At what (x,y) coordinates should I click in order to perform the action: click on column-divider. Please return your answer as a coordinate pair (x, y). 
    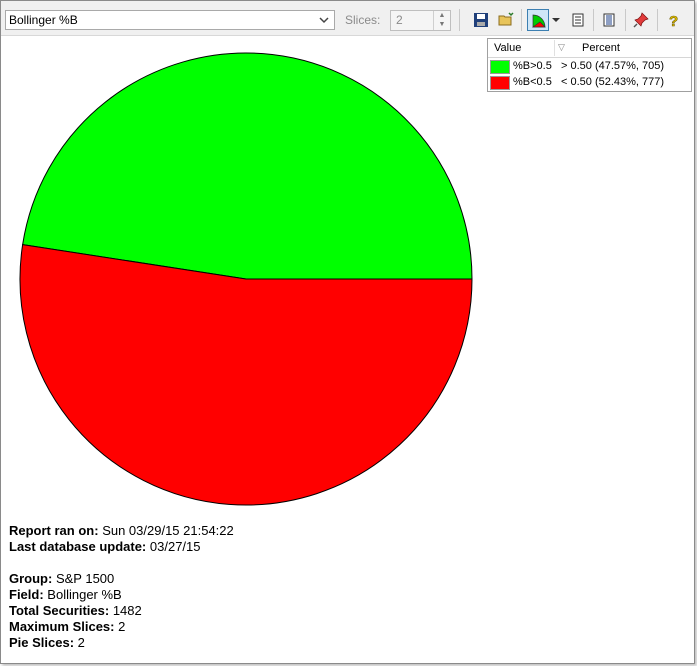
    Looking at the image, I should click on (554, 48).